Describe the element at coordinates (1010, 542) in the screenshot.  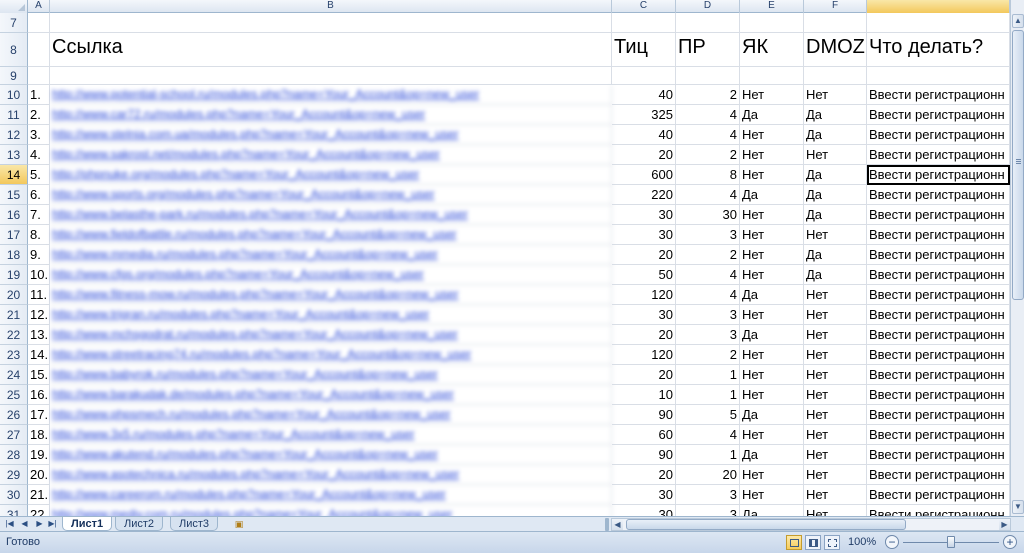
I see `zoom-in-icon: +` at that location.